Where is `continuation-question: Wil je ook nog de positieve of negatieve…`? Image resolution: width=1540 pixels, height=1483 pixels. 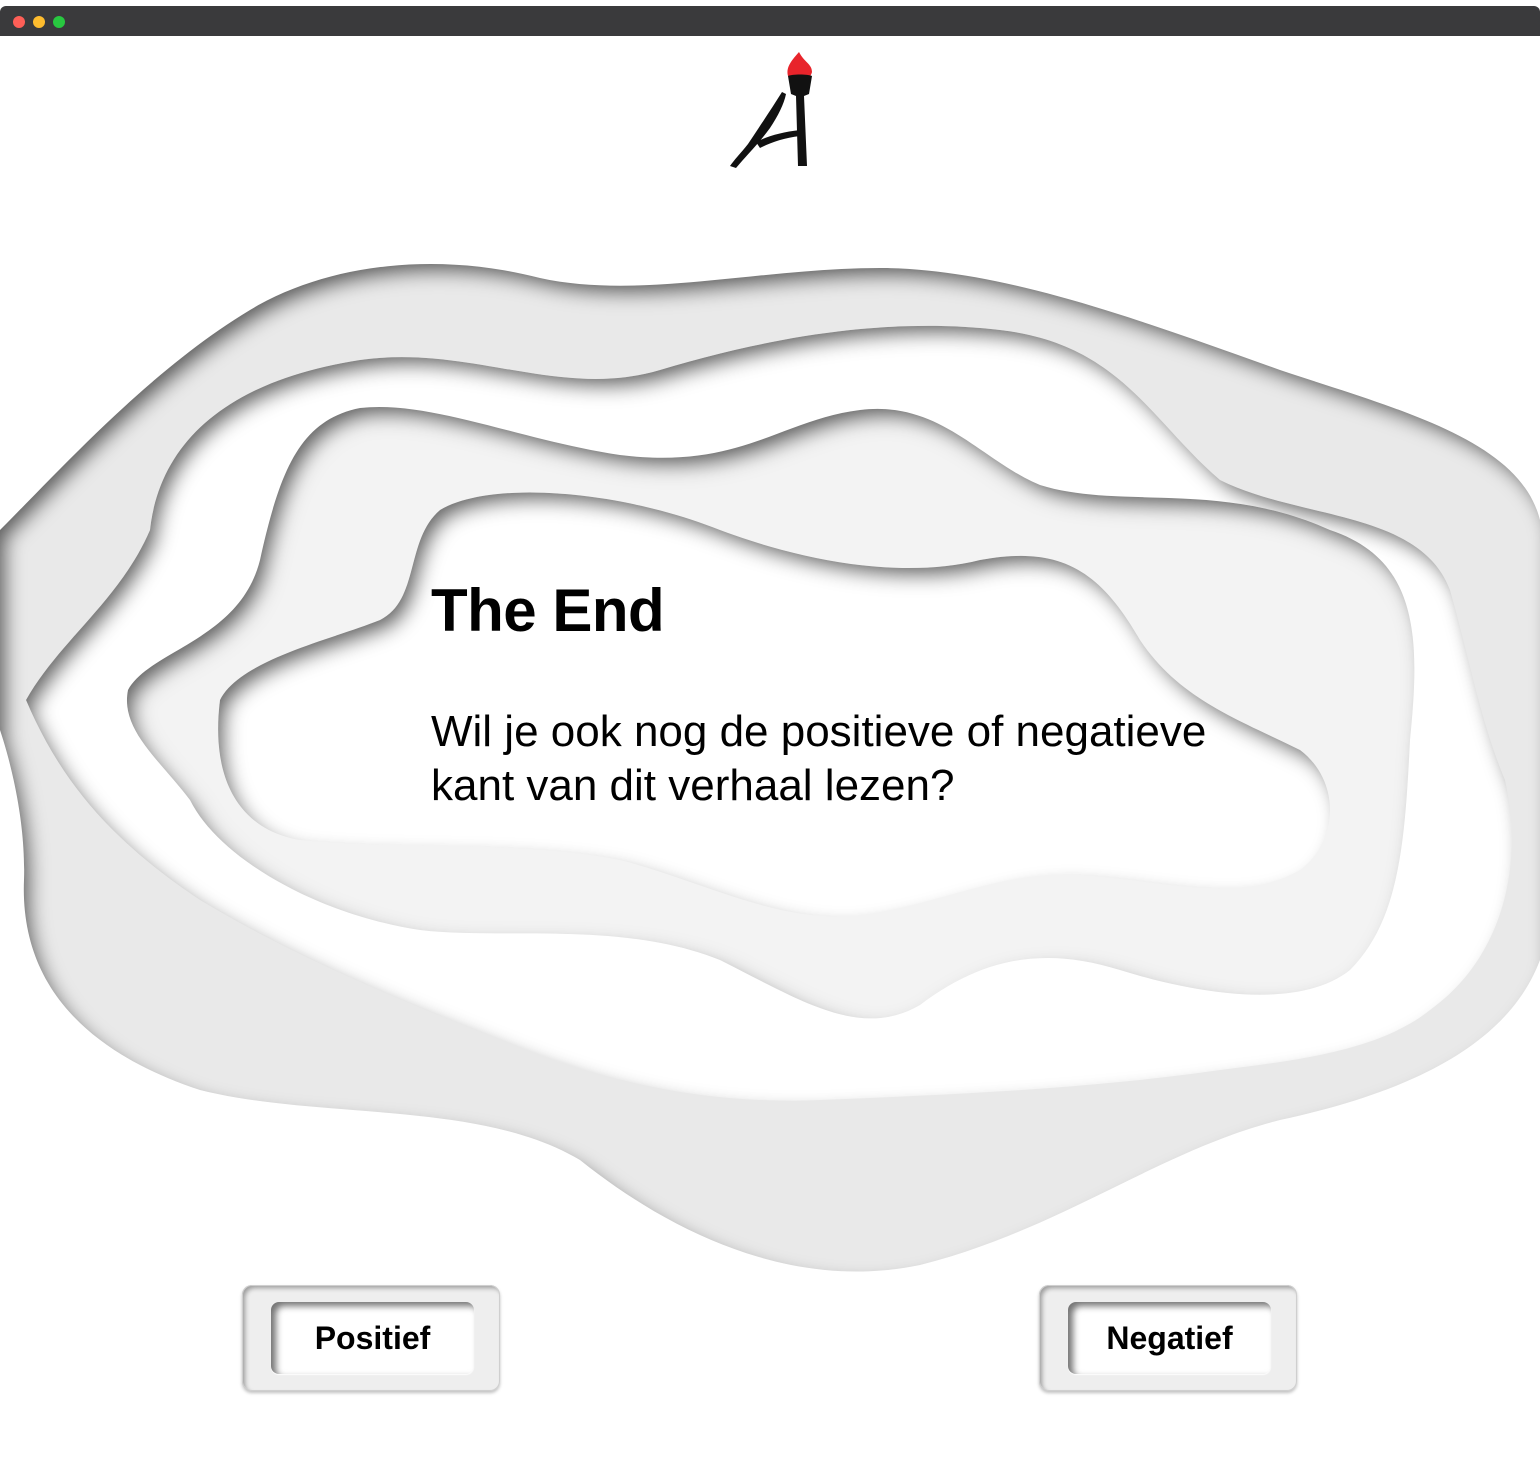 continuation-question: Wil je ook nog de positieve of negatieve… is located at coordinates (819, 758).